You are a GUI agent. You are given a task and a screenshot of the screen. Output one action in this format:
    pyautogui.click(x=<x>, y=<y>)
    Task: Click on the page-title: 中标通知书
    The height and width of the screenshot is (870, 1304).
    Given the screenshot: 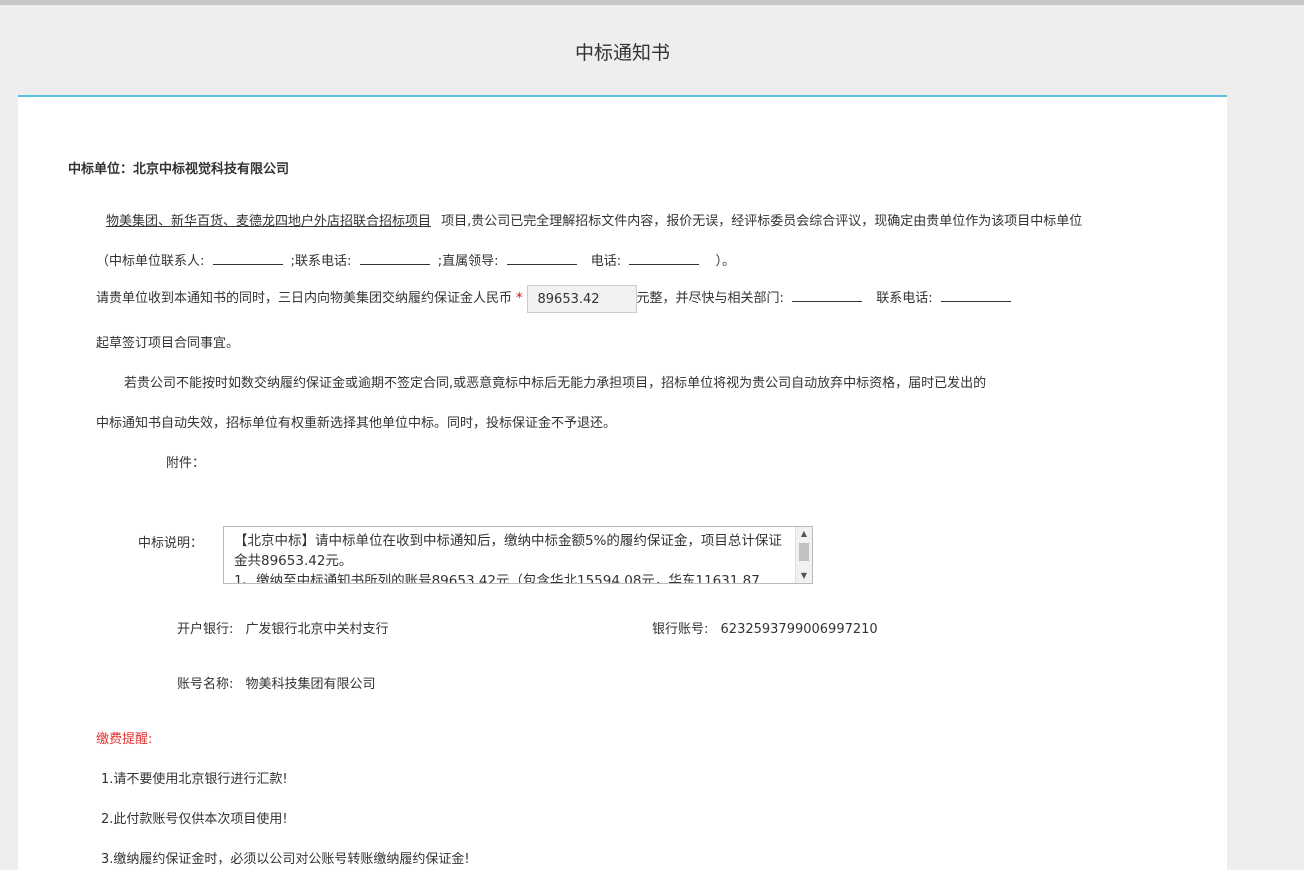 What is the action you would take?
    pyautogui.click(x=622, y=53)
    